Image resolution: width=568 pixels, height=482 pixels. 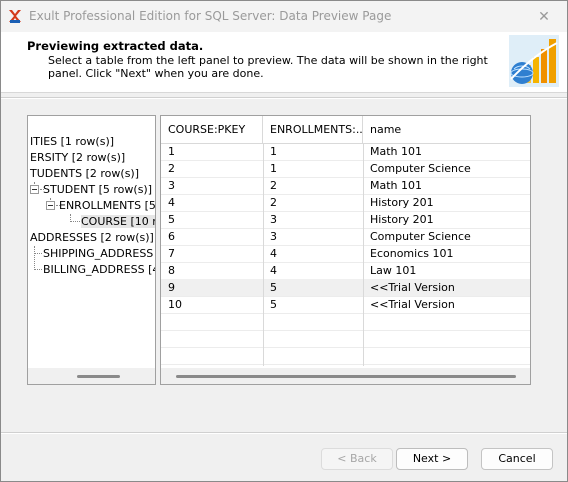 I want to click on header-title: Previewing extracted data., so click(x=115, y=46).